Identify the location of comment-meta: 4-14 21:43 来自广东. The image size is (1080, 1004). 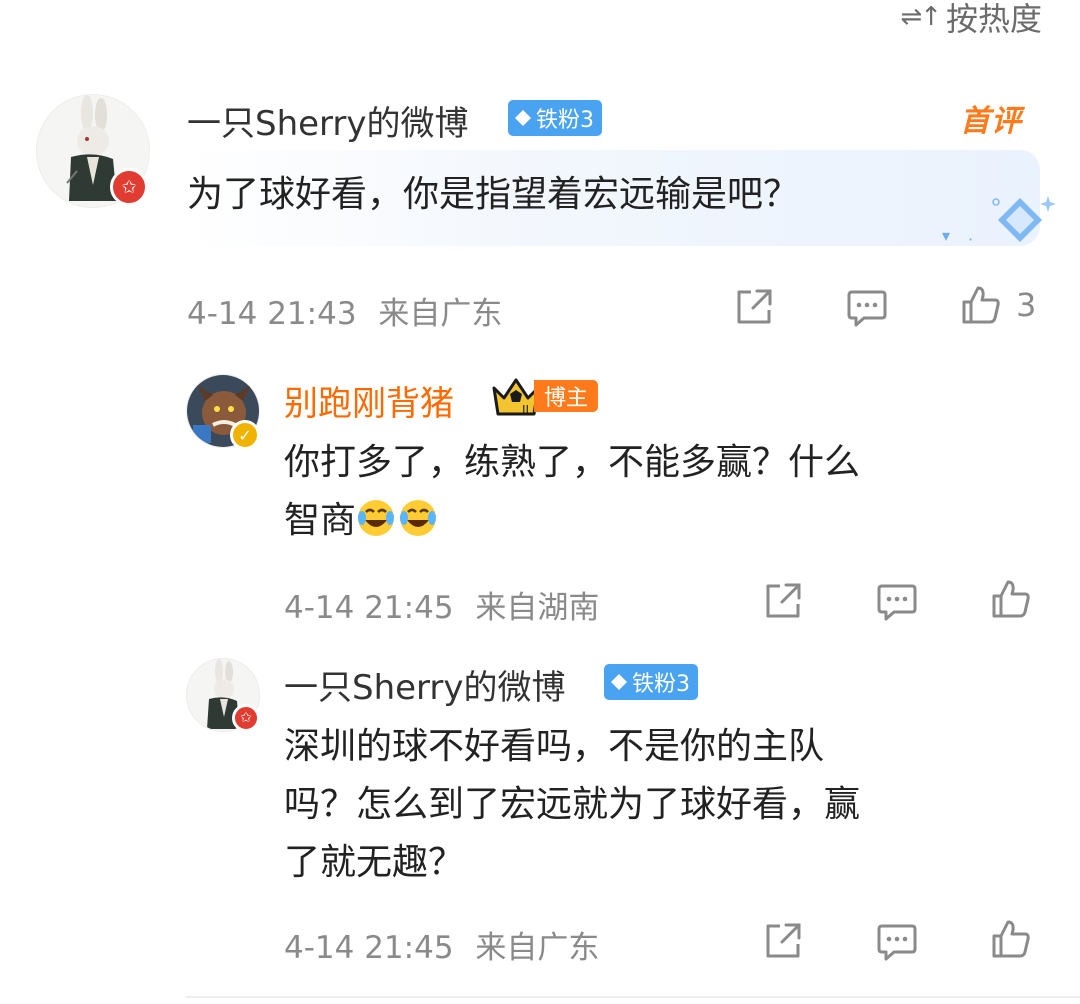
(344, 310).